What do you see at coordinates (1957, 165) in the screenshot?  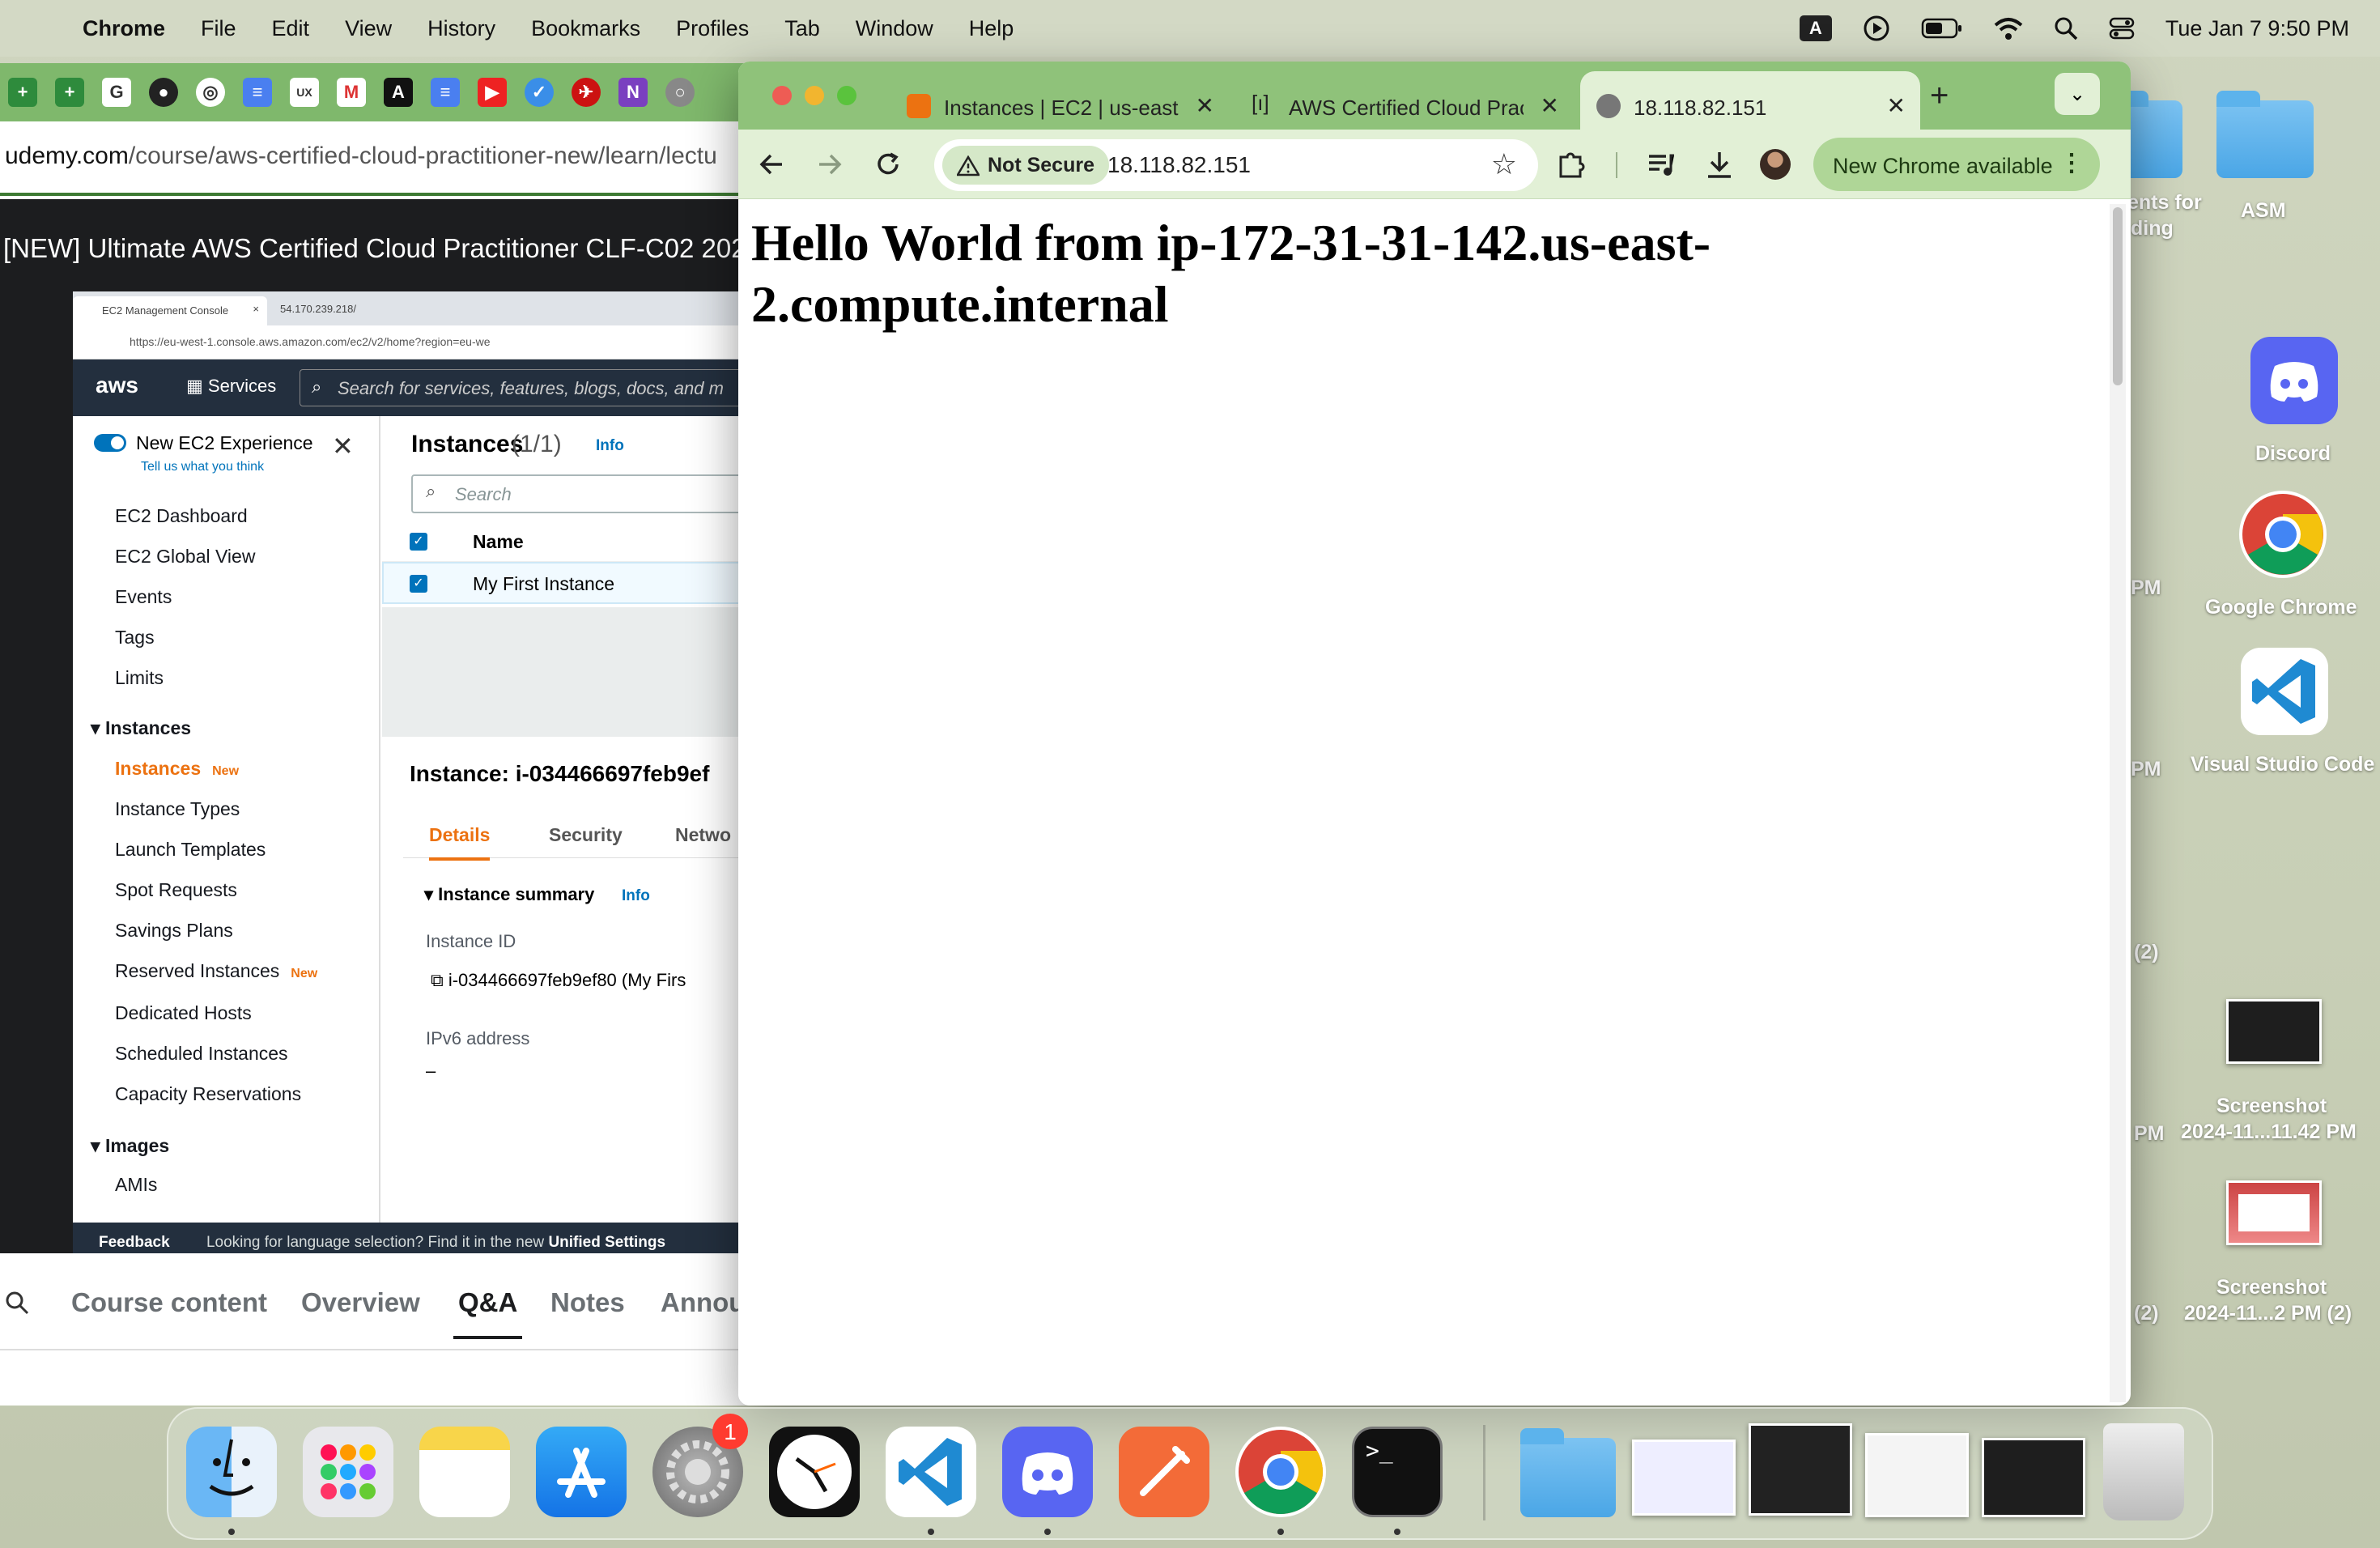 I see `new-chrome-available-button: New Chrome available ⋮` at bounding box center [1957, 165].